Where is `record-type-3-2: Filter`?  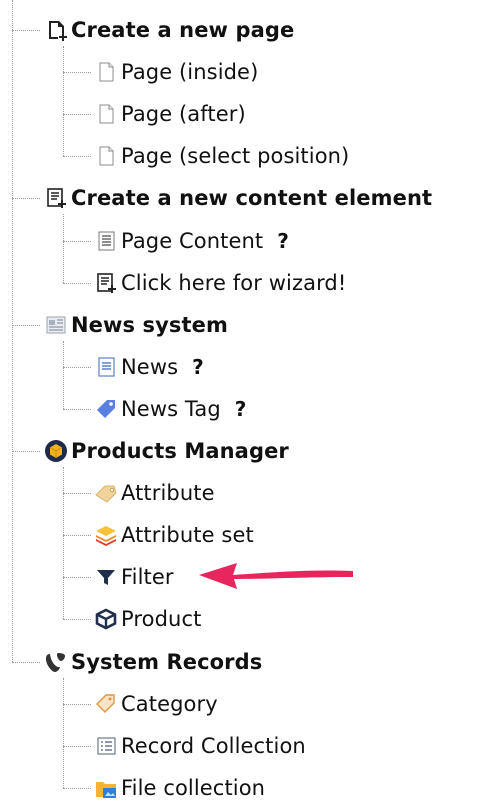 record-type-3-2: Filter is located at coordinates (134, 577).